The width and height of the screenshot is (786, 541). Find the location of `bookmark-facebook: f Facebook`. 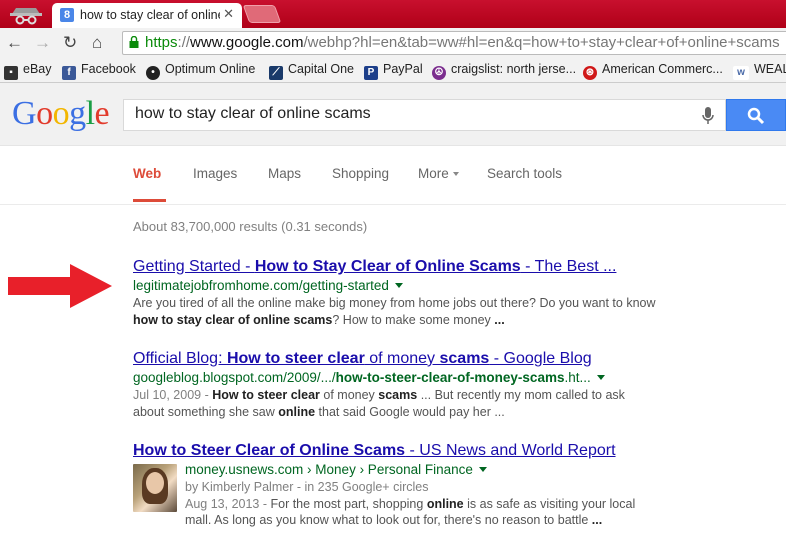

bookmark-facebook: f Facebook is located at coordinates (99, 71).